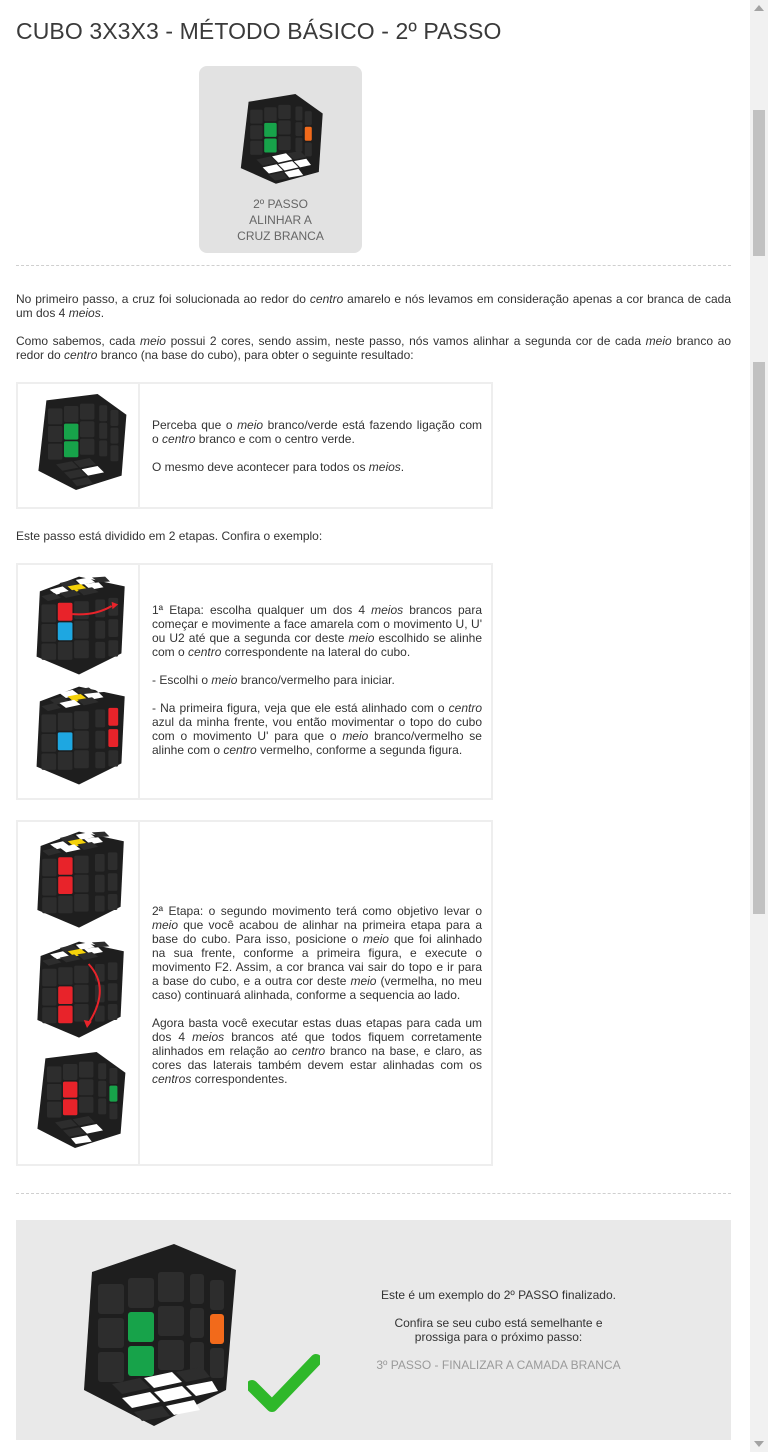 The image size is (768, 1452). I want to click on step-card-line2: ALINHAR A, so click(280, 220).